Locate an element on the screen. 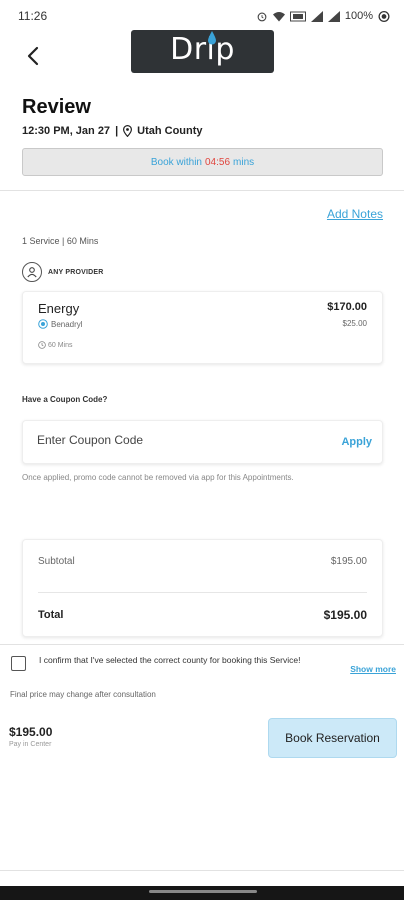  subtotal-label: Subtotal is located at coordinates (56, 561).